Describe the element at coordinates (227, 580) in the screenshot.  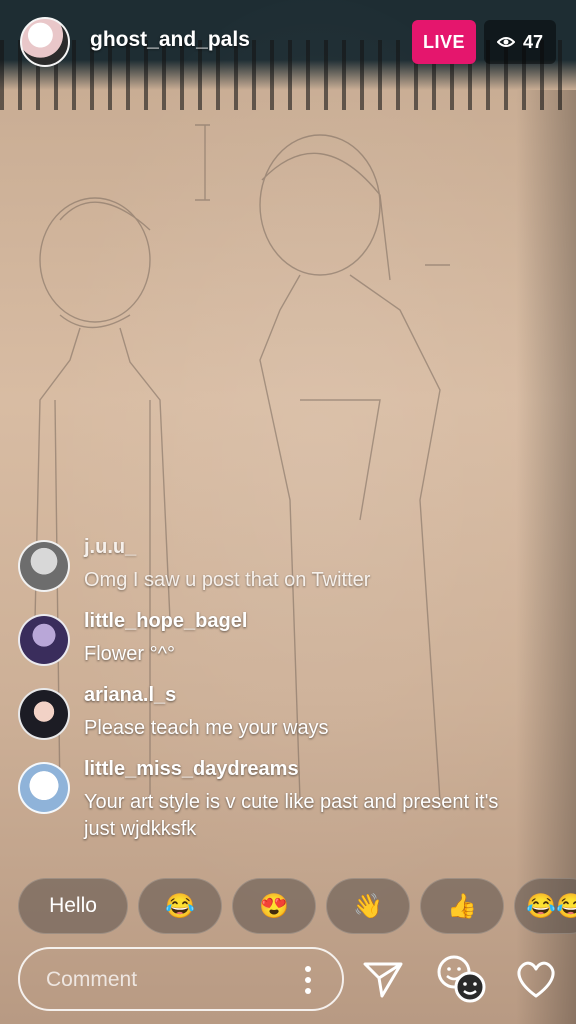
I see `comment-text: Omg I saw u post that on Twitter` at that location.